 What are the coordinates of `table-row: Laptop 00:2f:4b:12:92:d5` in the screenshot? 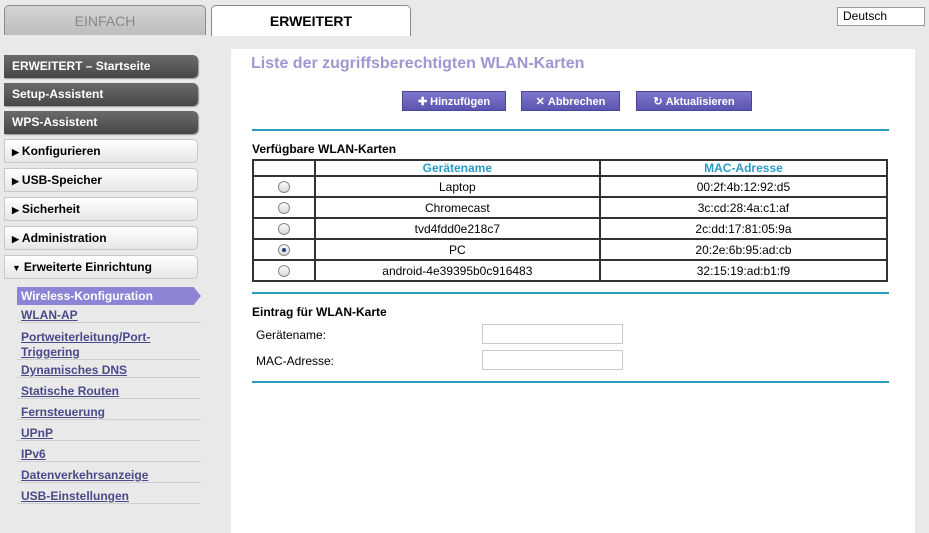 It's located at (570, 186).